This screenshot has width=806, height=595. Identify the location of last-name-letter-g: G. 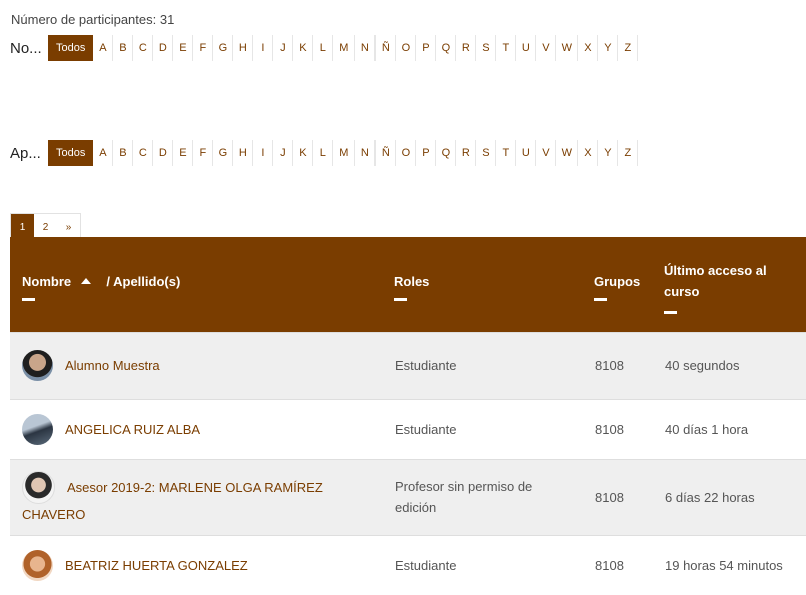
(223, 153).